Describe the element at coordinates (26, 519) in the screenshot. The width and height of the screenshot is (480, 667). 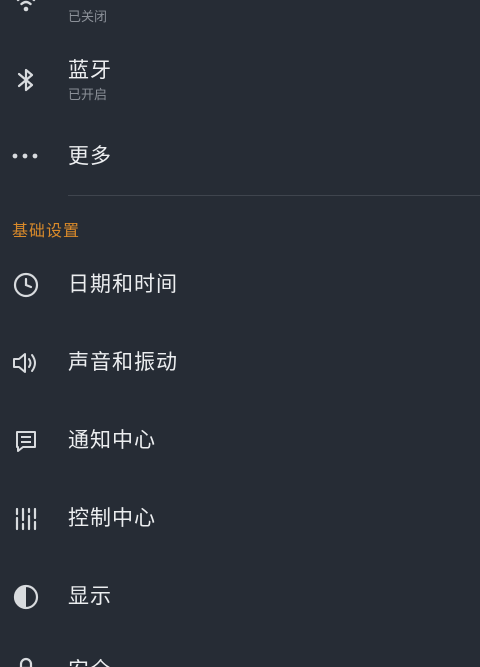
I see `sliders-icon` at that location.